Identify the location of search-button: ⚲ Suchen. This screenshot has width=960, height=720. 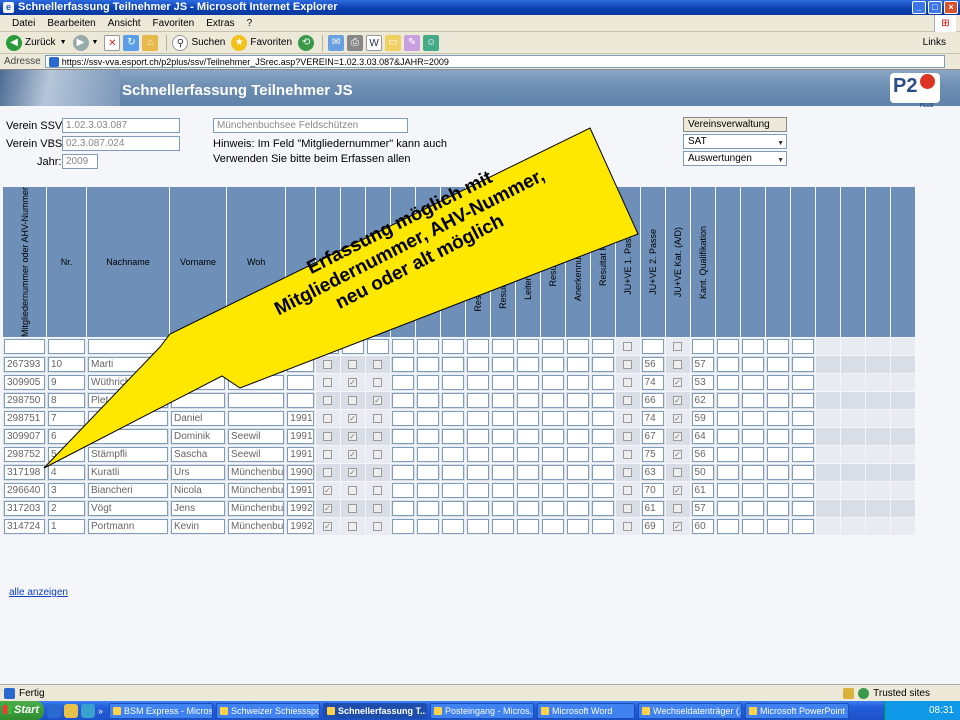
(199, 42).